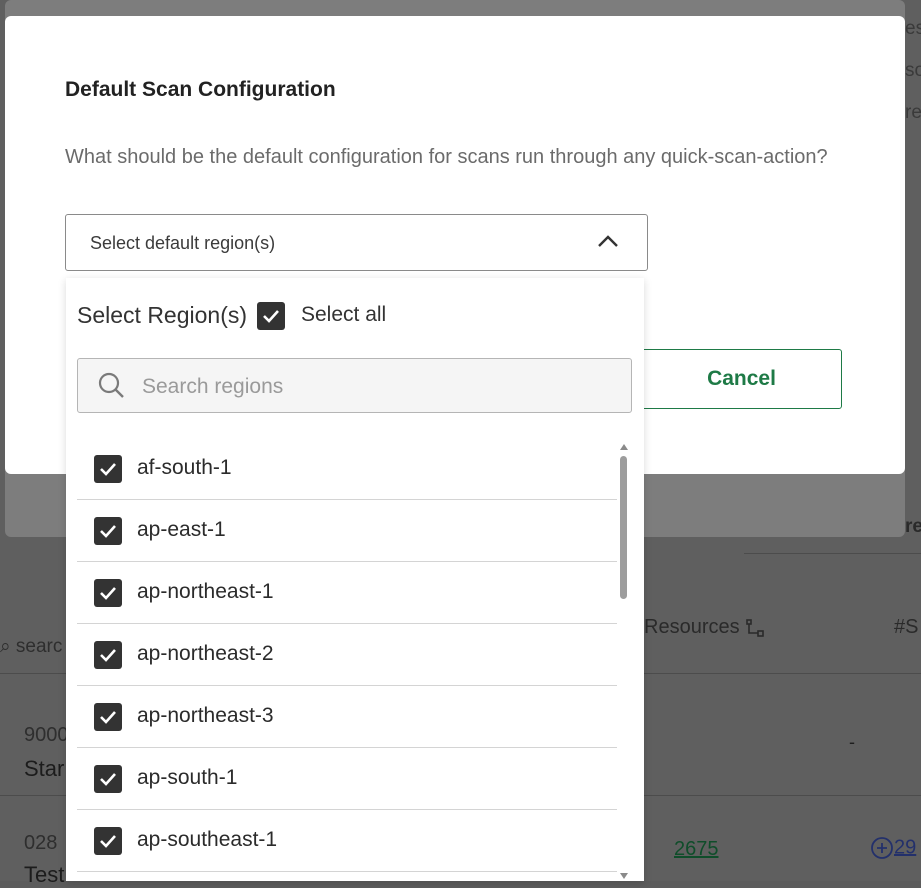 The width and height of the screenshot is (921, 888). Describe the element at coordinates (205, 591) in the screenshot. I see `region-label: ap-northeast-1` at that location.